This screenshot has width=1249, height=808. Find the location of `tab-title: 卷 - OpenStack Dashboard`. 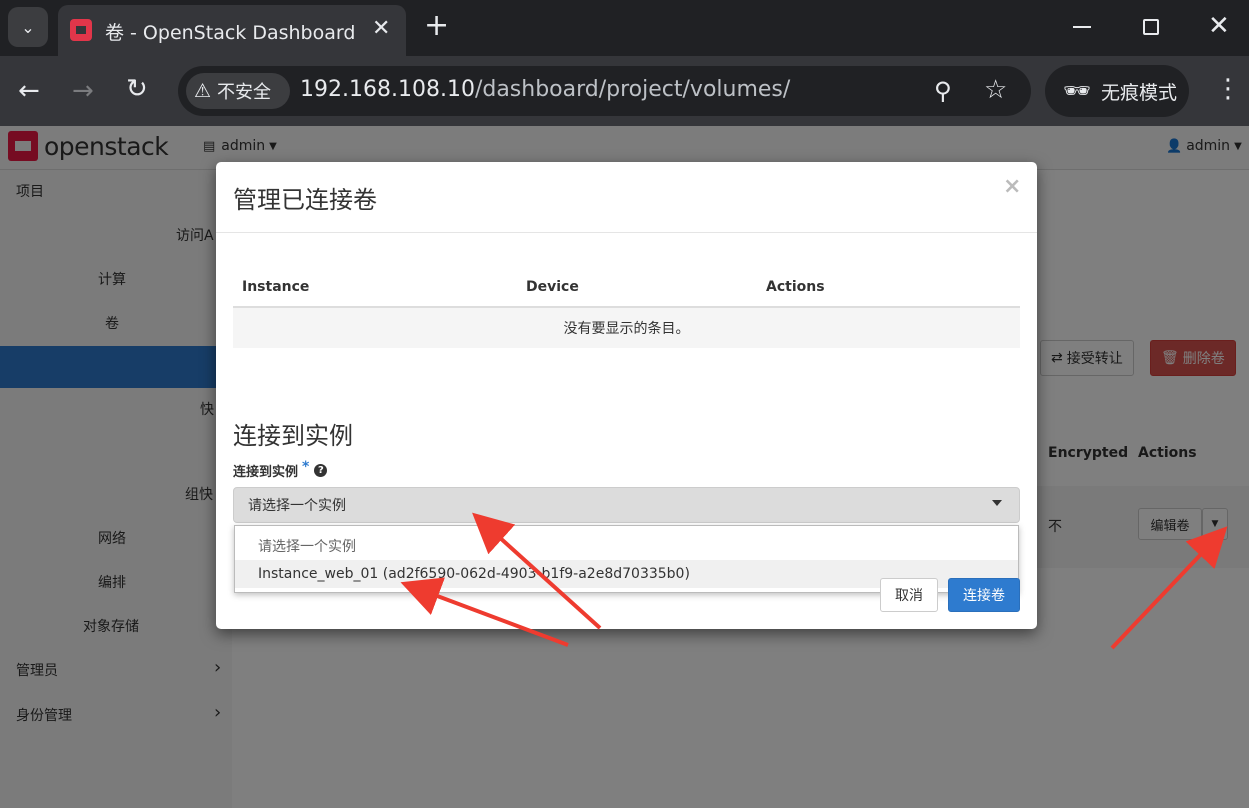

tab-title: 卷 - OpenStack Dashboard is located at coordinates (230, 33).